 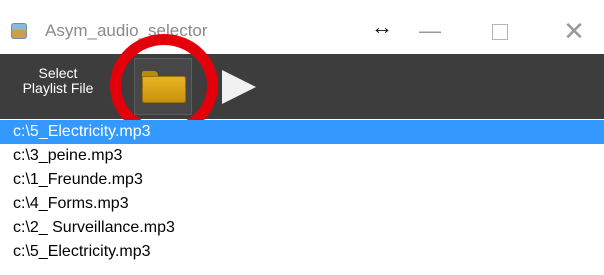 What do you see at coordinates (302, 228) in the screenshot?
I see `playlist-item: c:\2_ Surveillance.mp3` at bounding box center [302, 228].